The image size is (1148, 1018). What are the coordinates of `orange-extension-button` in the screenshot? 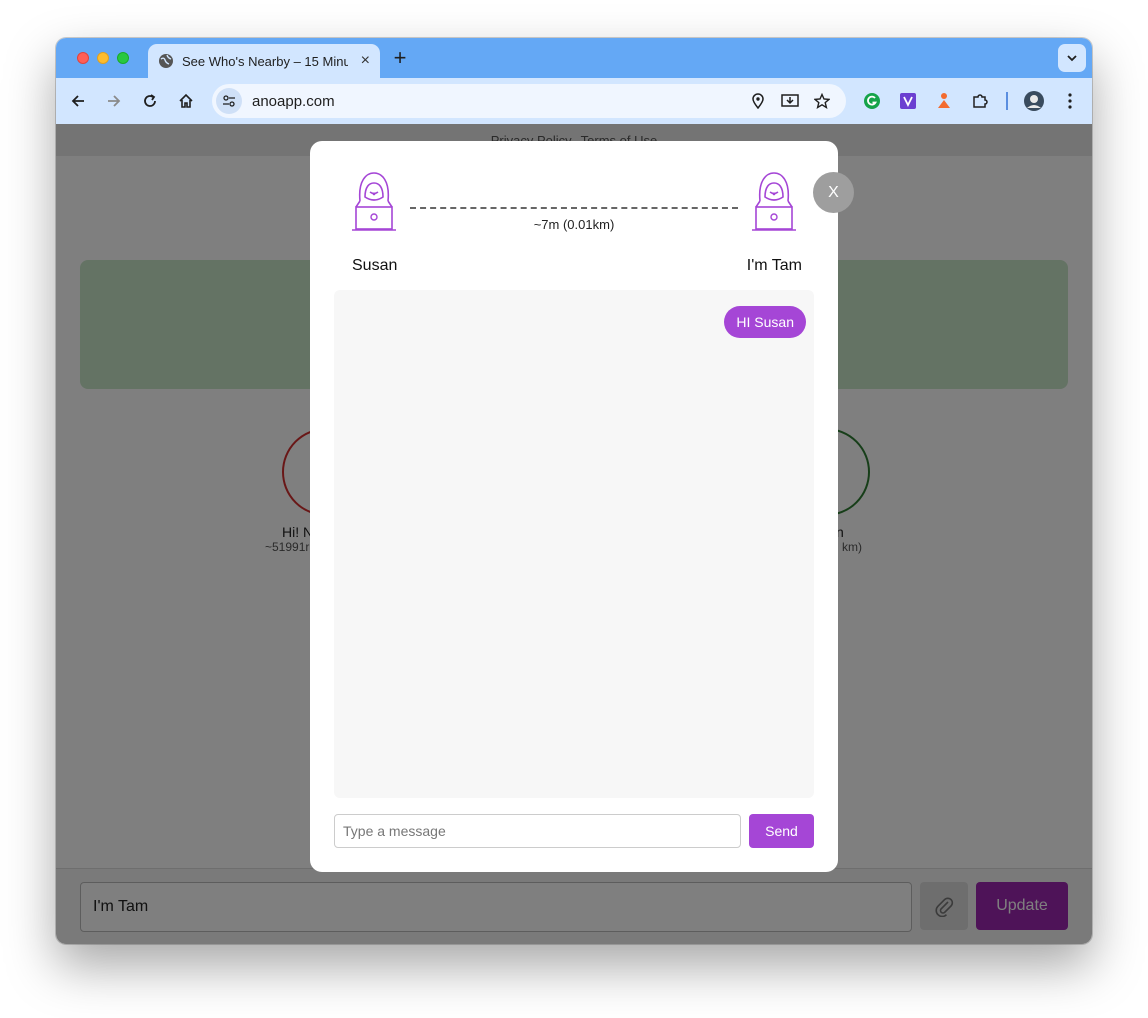 It's located at (944, 101).